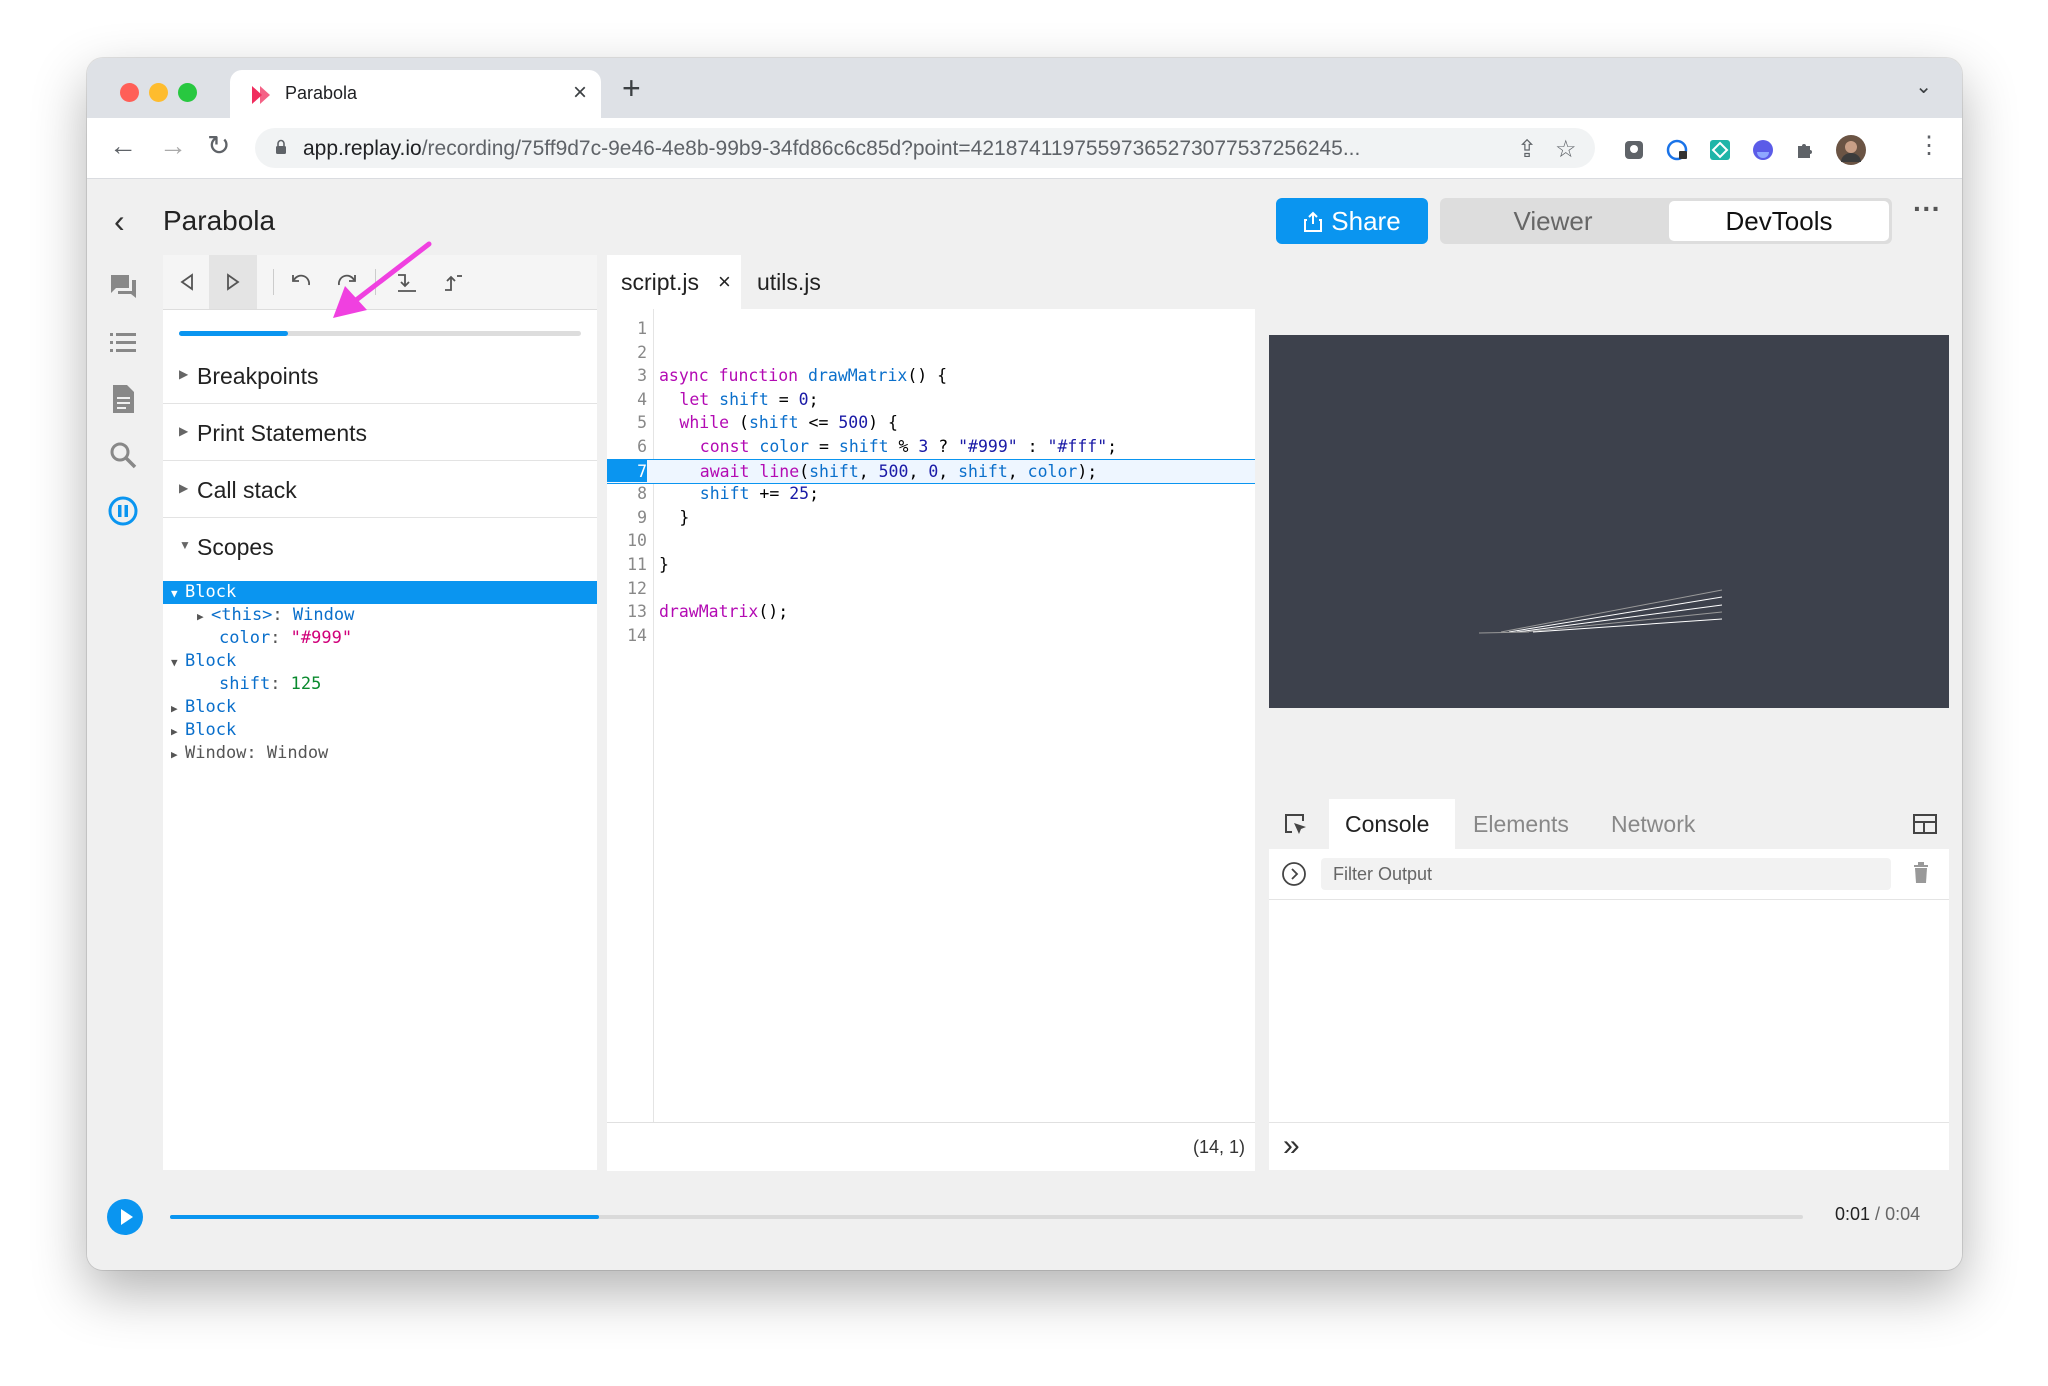 The height and width of the screenshot is (1386, 2048). Describe the element at coordinates (627, 517) in the screenshot. I see `line-number: 9` at that location.